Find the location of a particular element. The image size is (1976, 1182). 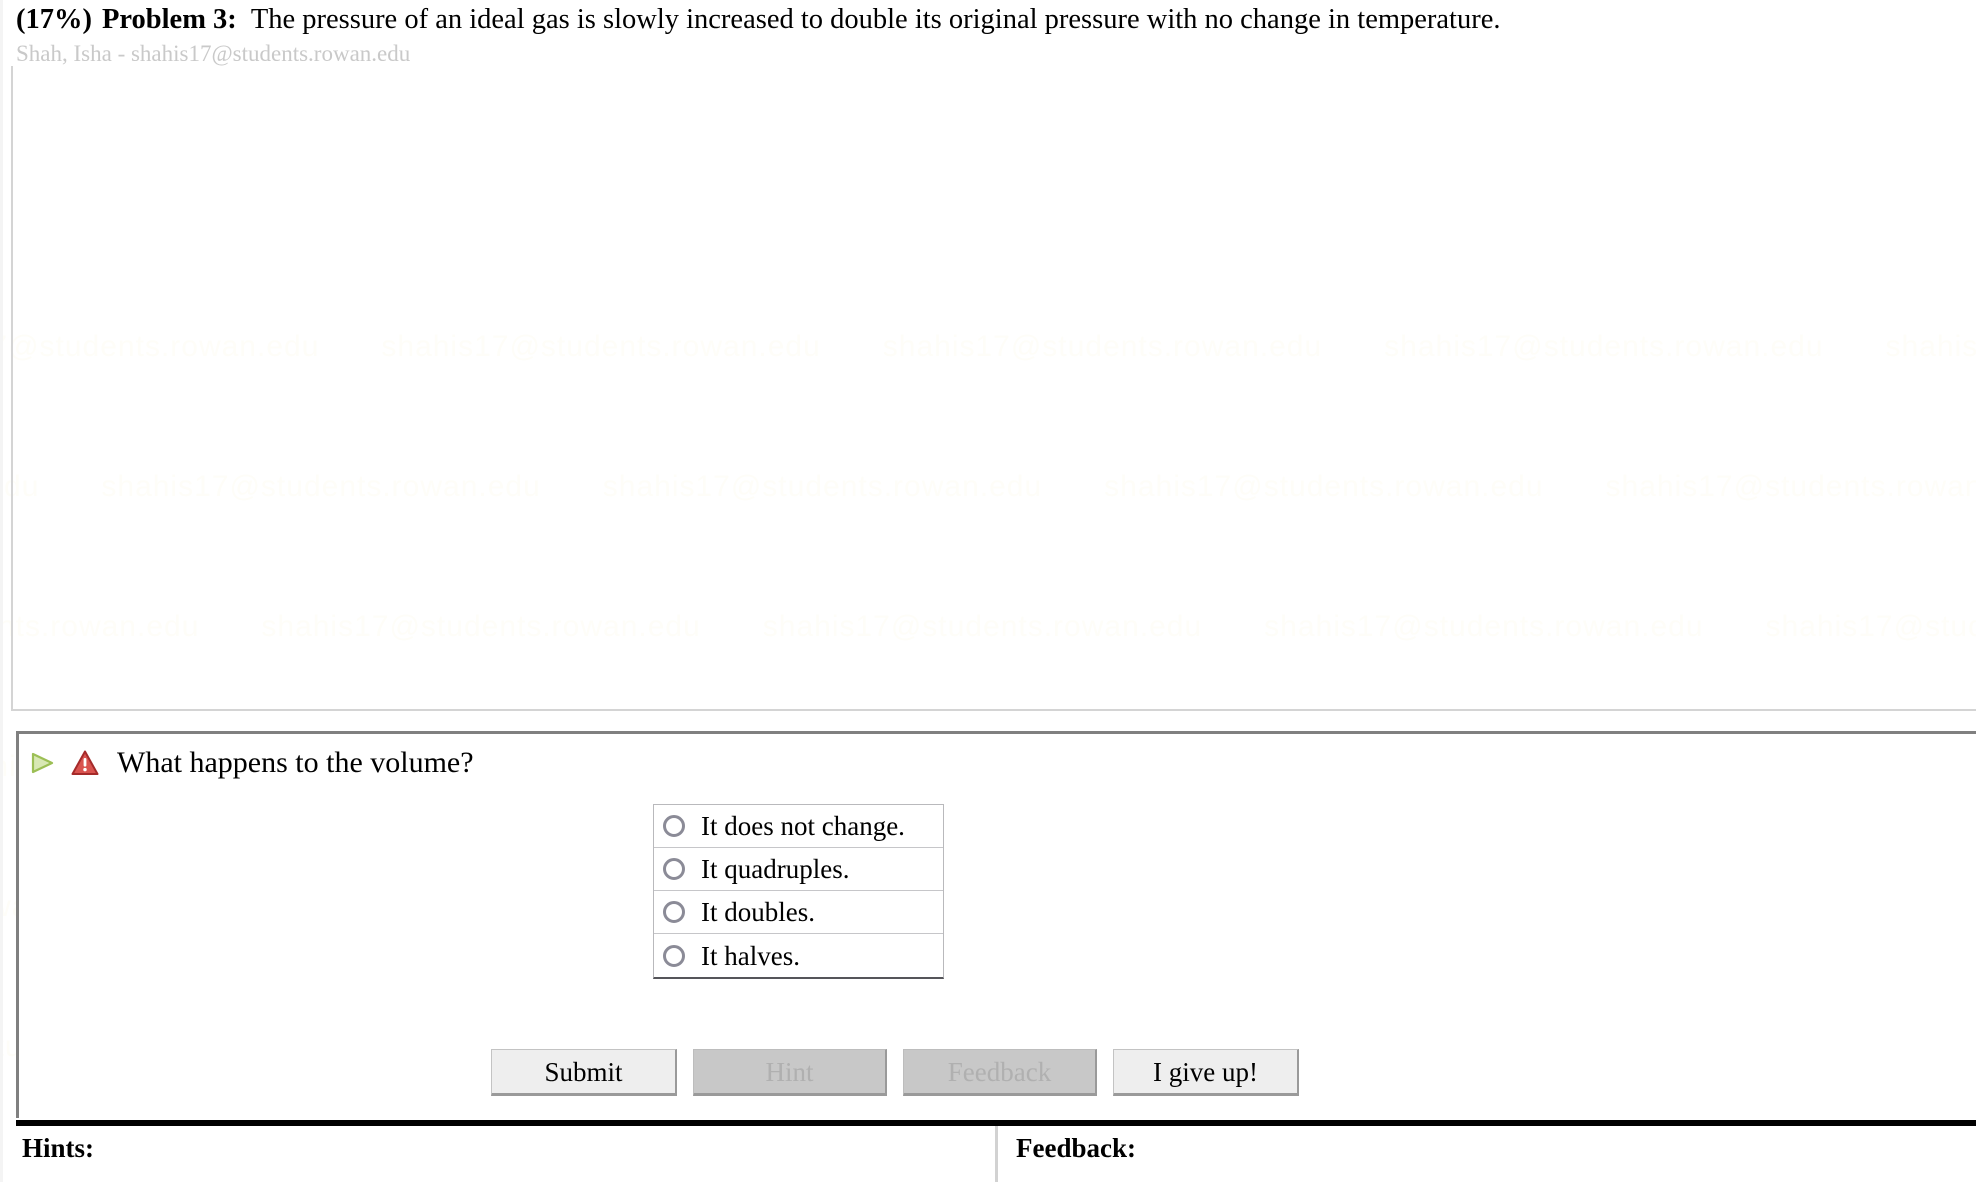

question-prompt-text: What happens to the volume? is located at coordinates (295, 762).